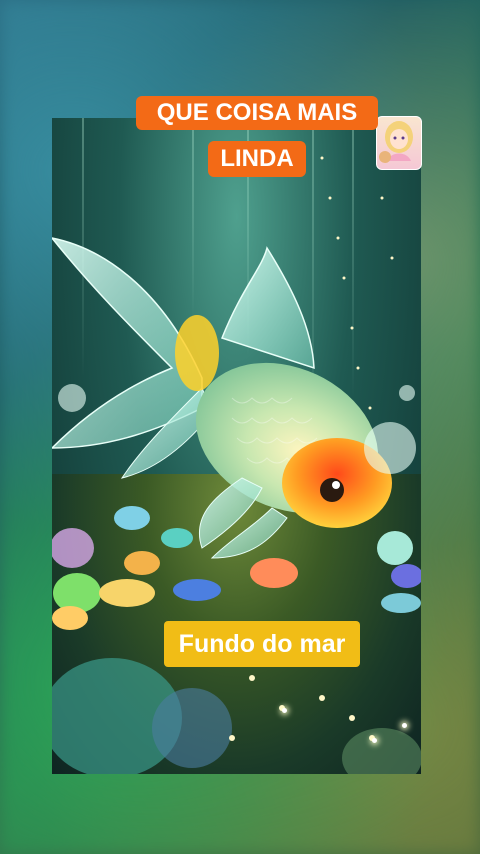  I want to click on caption-top-line1: QUE COISA MAIS, so click(257, 113).